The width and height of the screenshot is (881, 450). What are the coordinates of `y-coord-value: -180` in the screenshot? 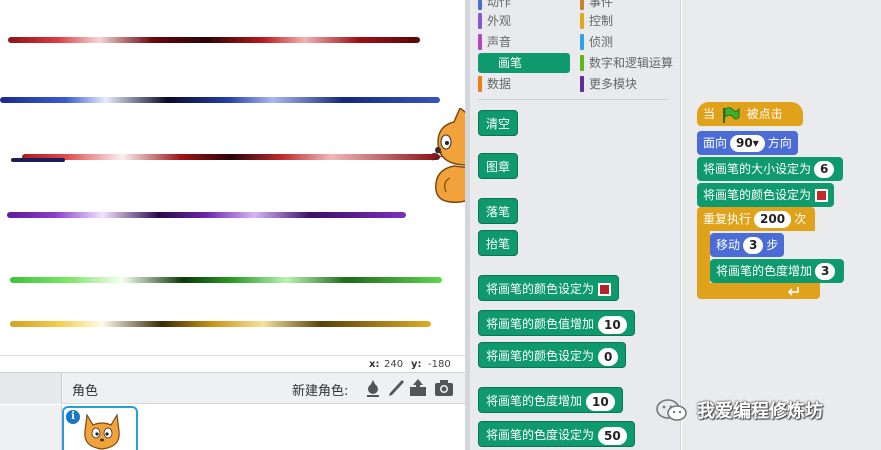 It's located at (439, 364).